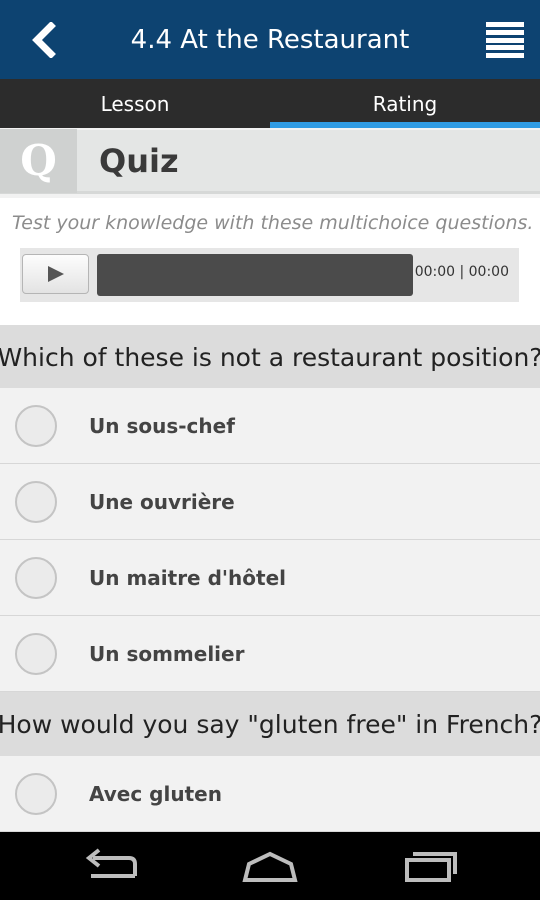  I want to click on nav-recents-button, so click(428, 866).